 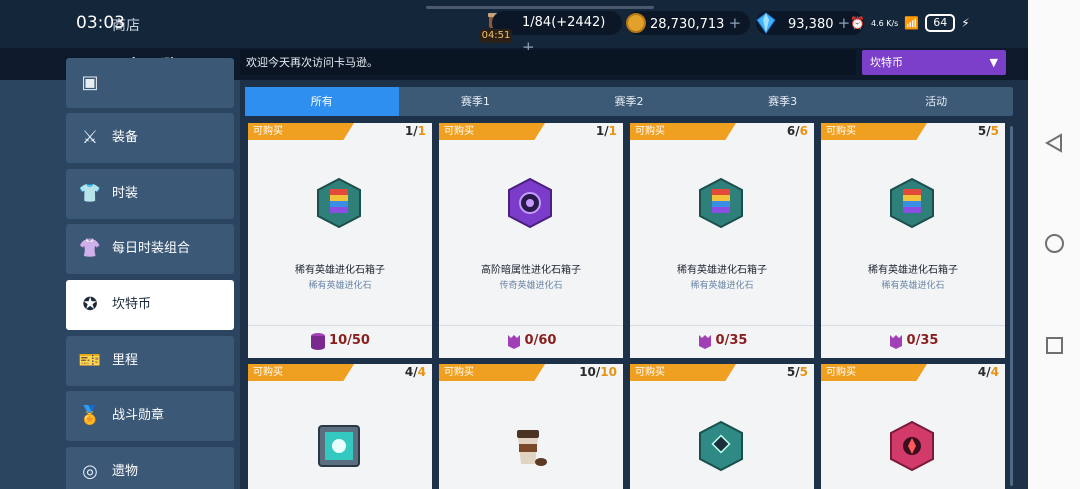 What do you see at coordinates (1054, 143) in the screenshot?
I see `back-icon` at bounding box center [1054, 143].